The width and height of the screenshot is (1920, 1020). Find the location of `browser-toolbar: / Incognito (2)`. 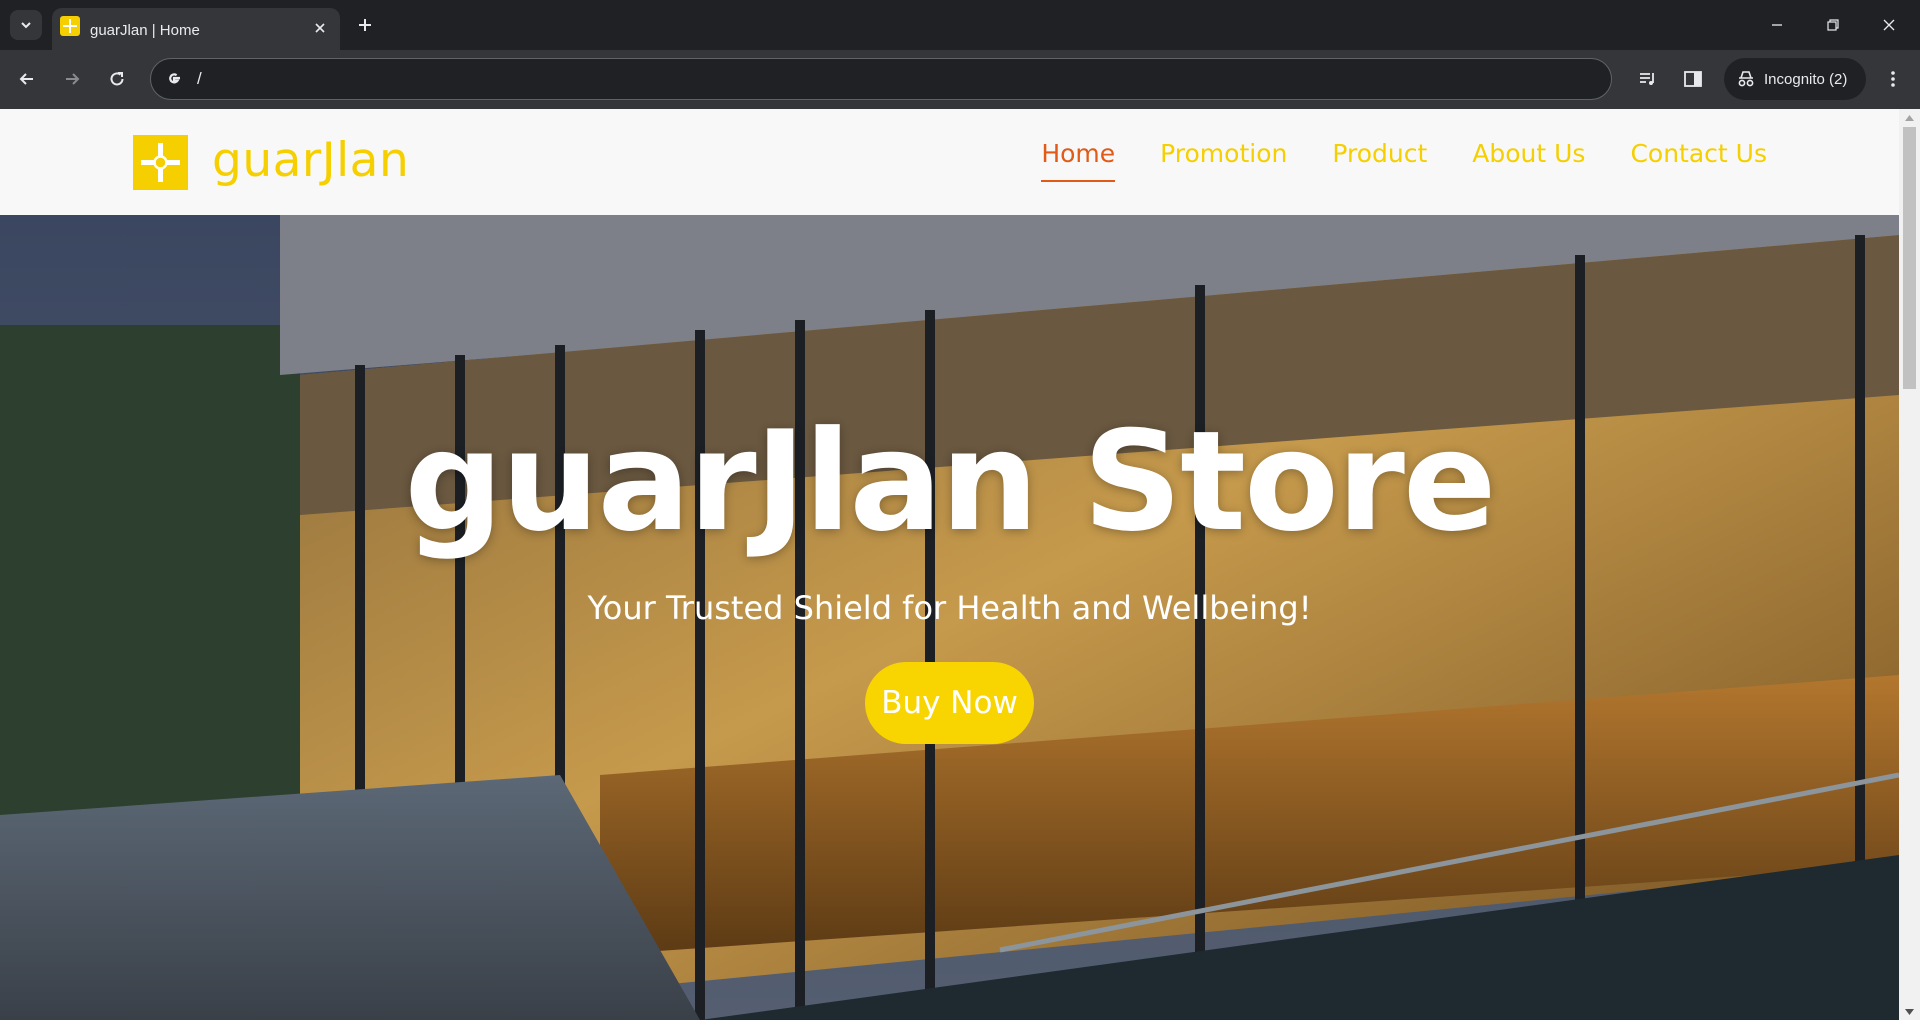

browser-toolbar: / Incognito (2) is located at coordinates (960, 79).